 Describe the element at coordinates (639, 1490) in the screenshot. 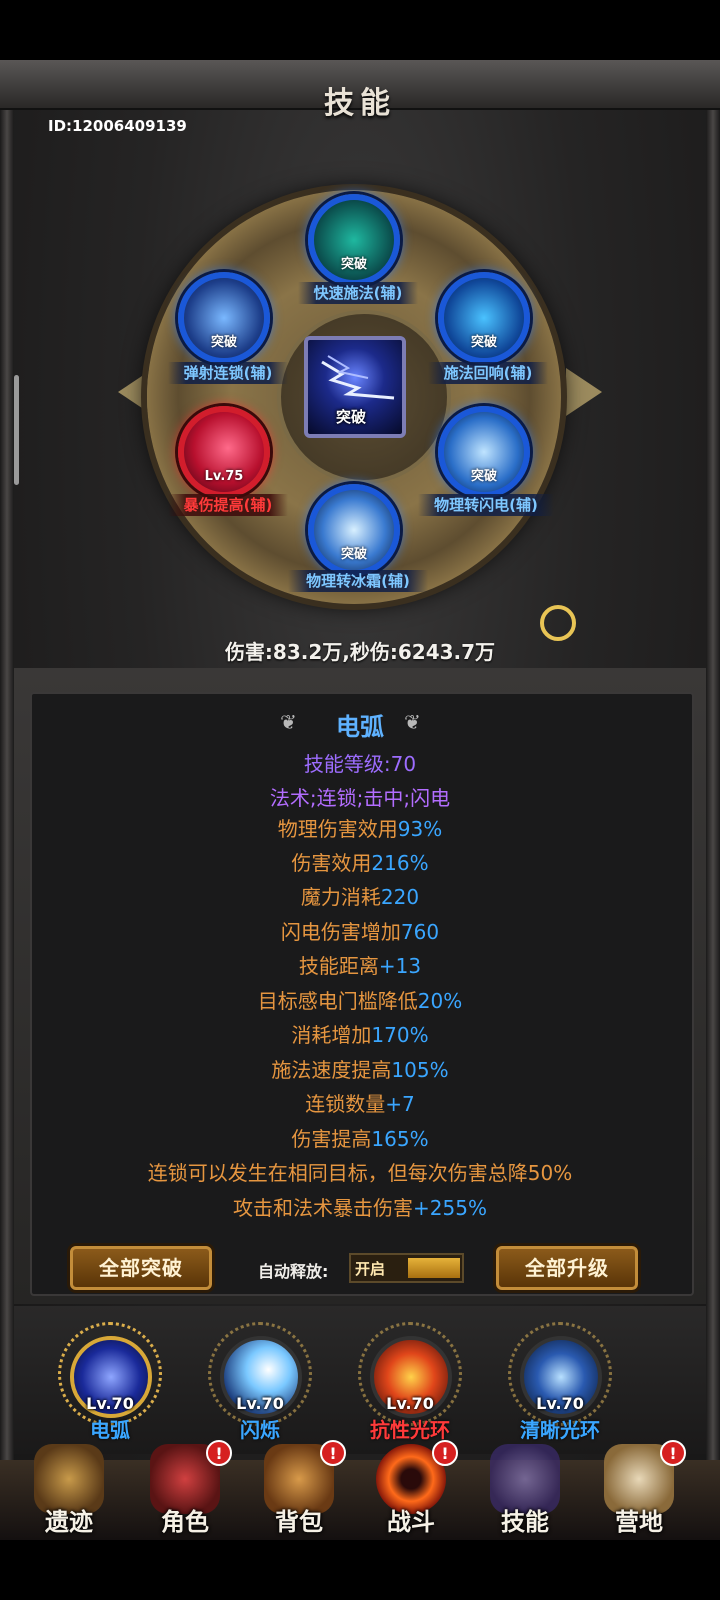

I see `nav-camp: ! 营地` at that location.